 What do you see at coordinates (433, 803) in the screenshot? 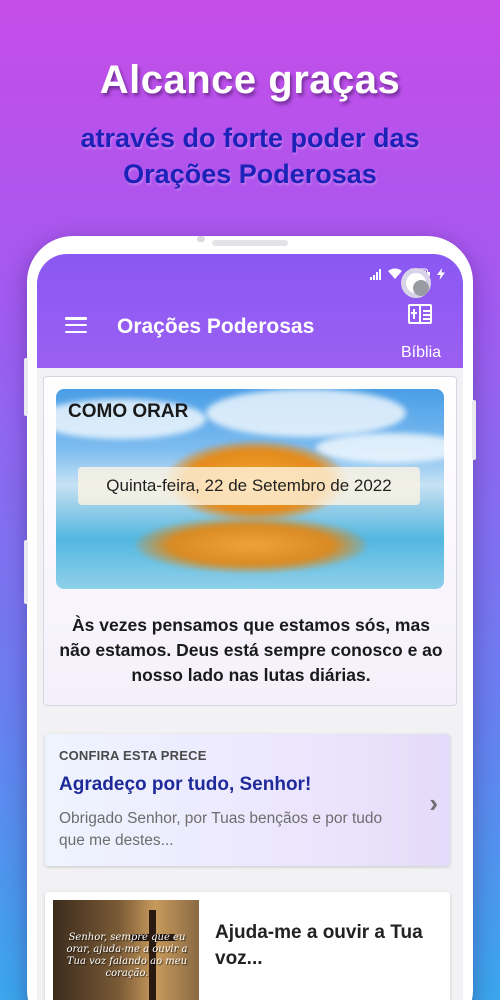
I see `chevron-right-icon: ›` at bounding box center [433, 803].